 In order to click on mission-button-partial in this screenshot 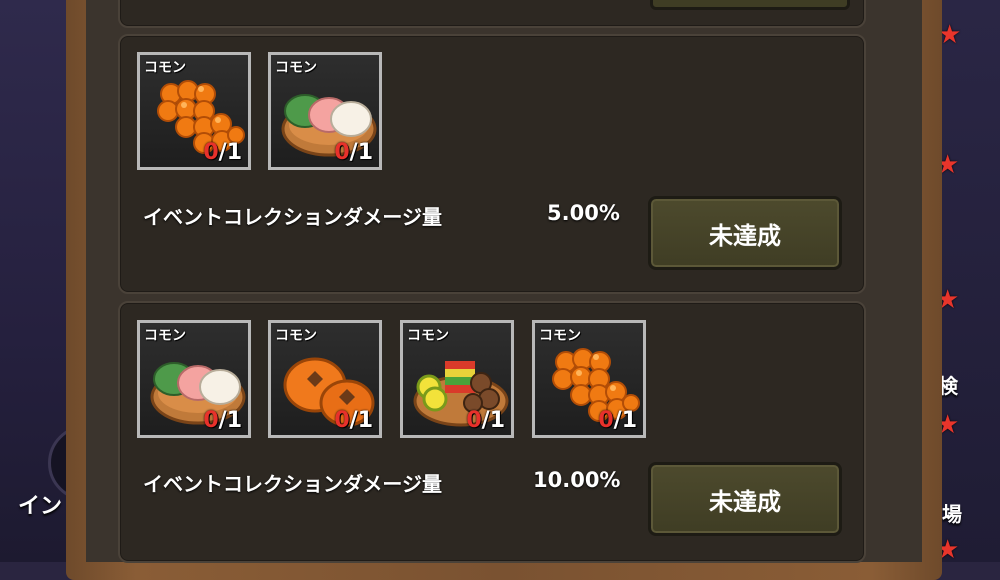, I will do `click(750, 5)`.